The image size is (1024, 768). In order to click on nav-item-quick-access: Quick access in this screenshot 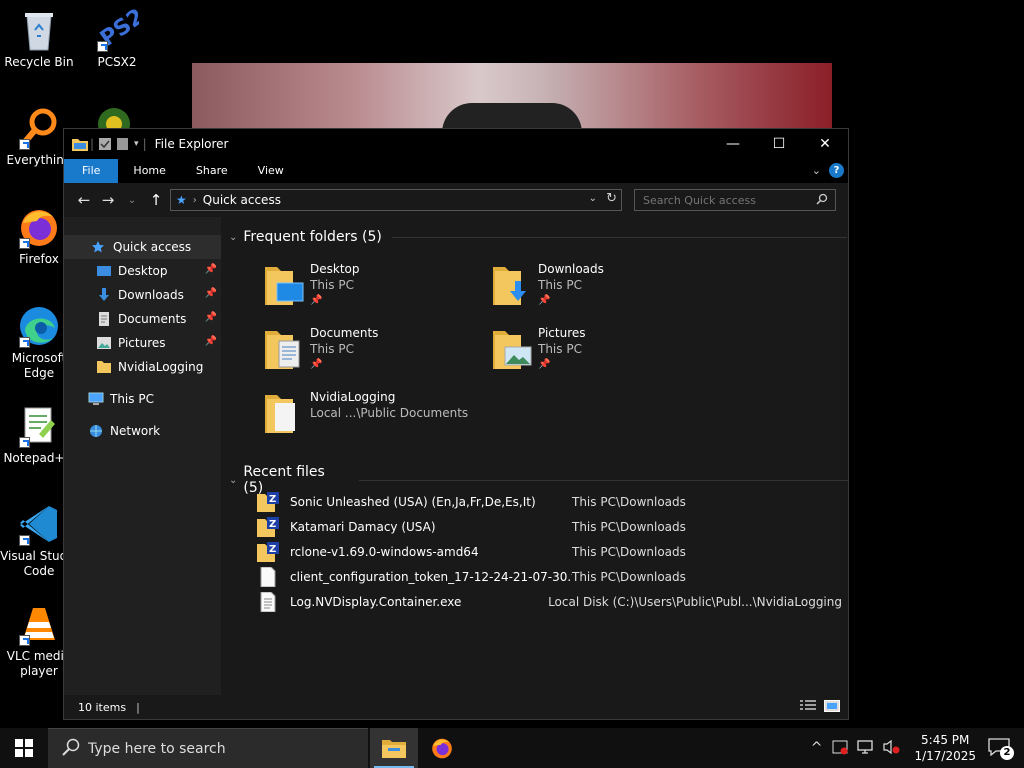, I will do `click(142, 247)`.